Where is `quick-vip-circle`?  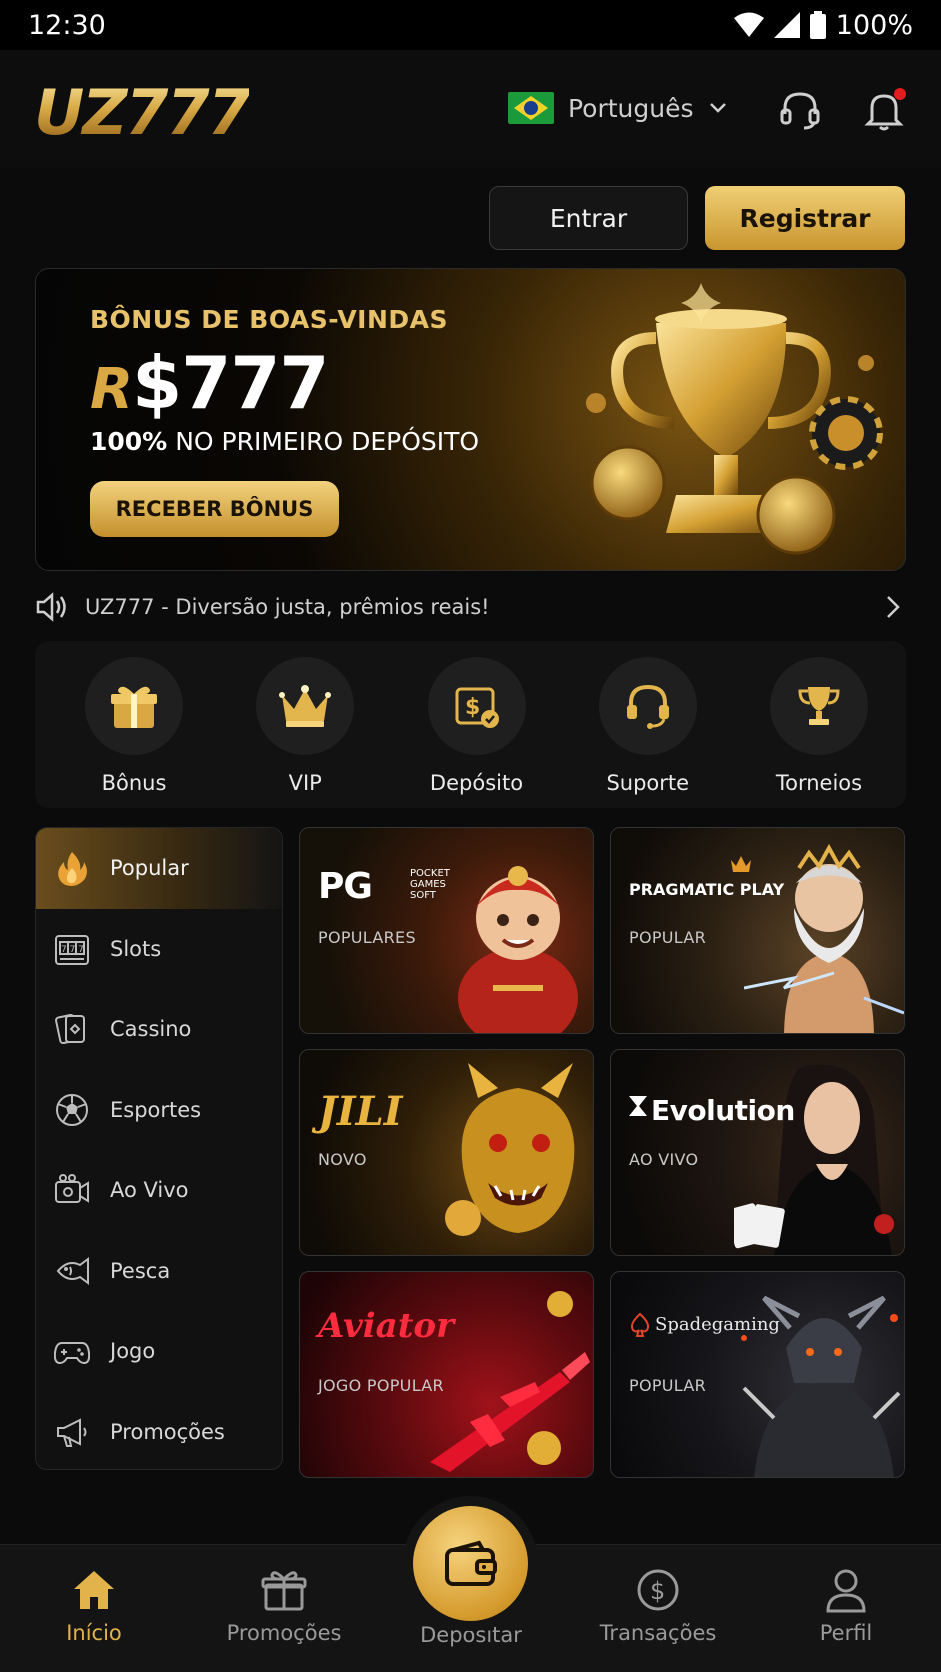
quick-vip-circle is located at coordinates (305, 706).